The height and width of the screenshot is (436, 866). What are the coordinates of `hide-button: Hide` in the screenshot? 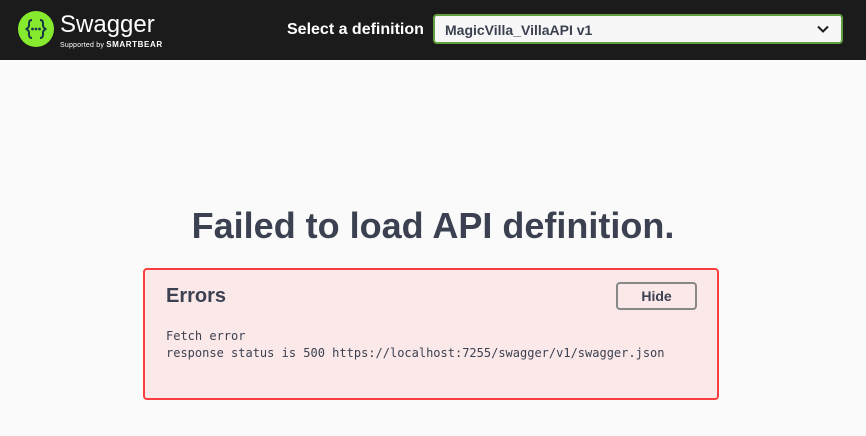 It's located at (656, 296).